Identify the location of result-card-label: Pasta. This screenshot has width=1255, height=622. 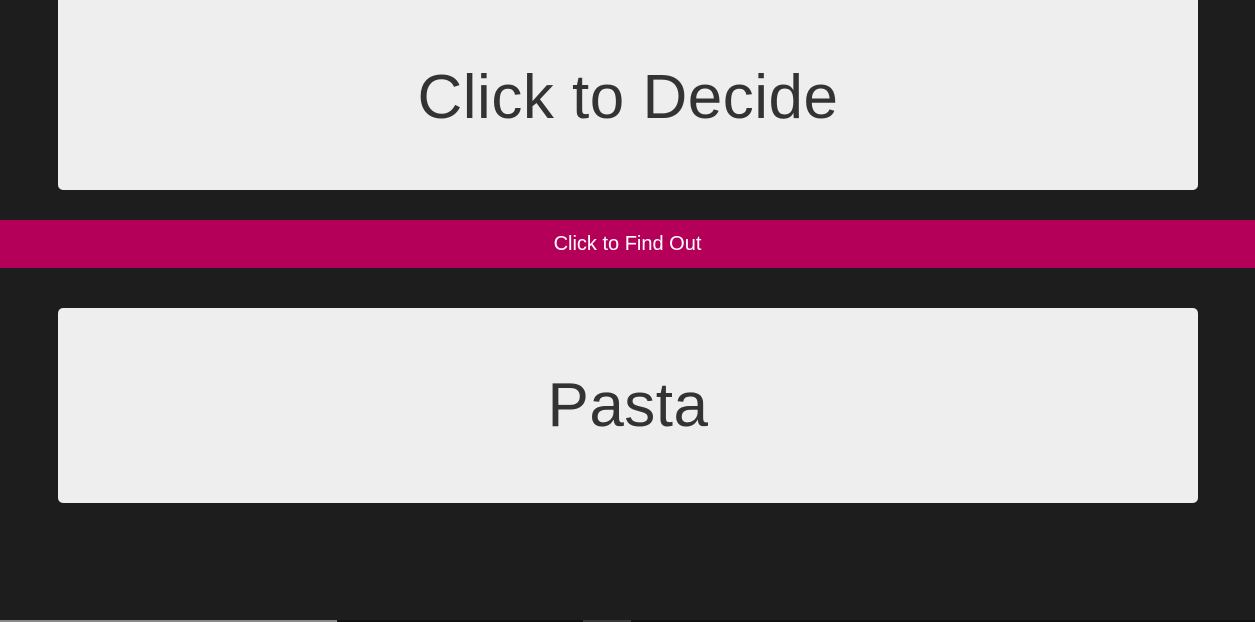
(628, 405).